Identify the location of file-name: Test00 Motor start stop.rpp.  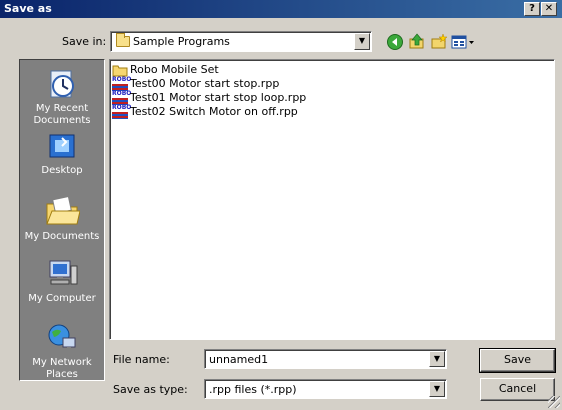
(205, 83).